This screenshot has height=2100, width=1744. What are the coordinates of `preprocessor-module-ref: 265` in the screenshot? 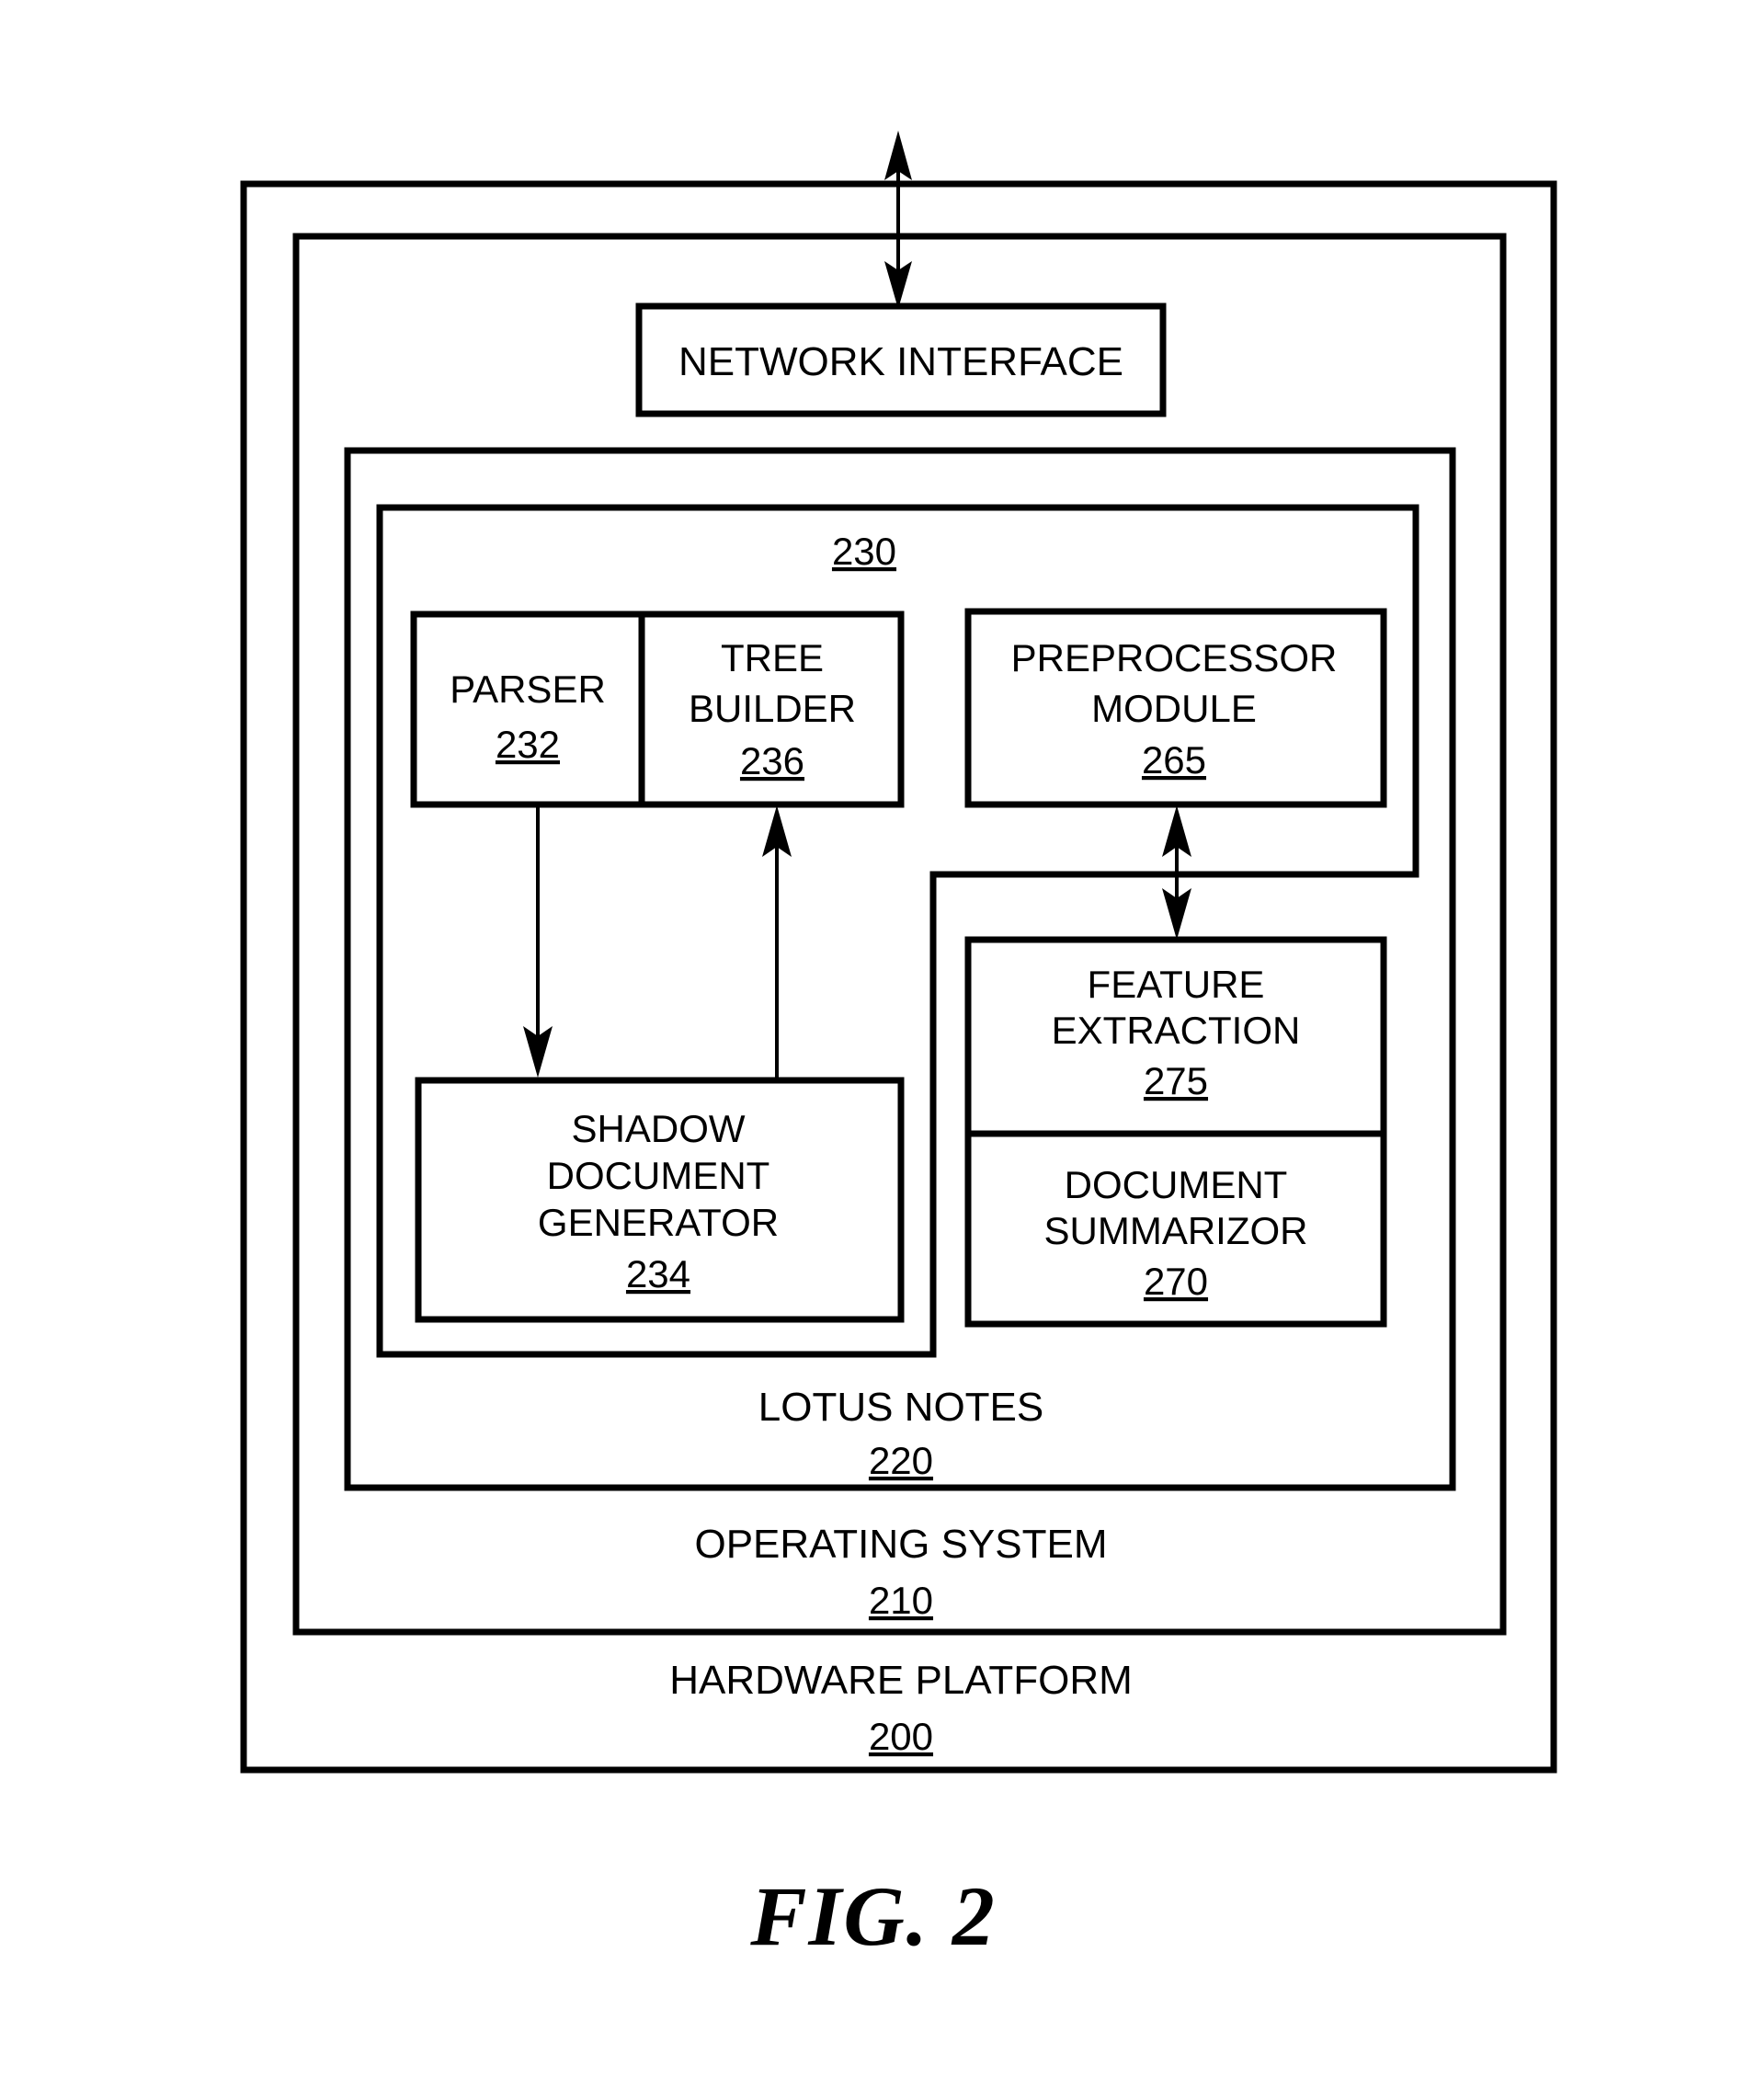 It's located at (1174, 760).